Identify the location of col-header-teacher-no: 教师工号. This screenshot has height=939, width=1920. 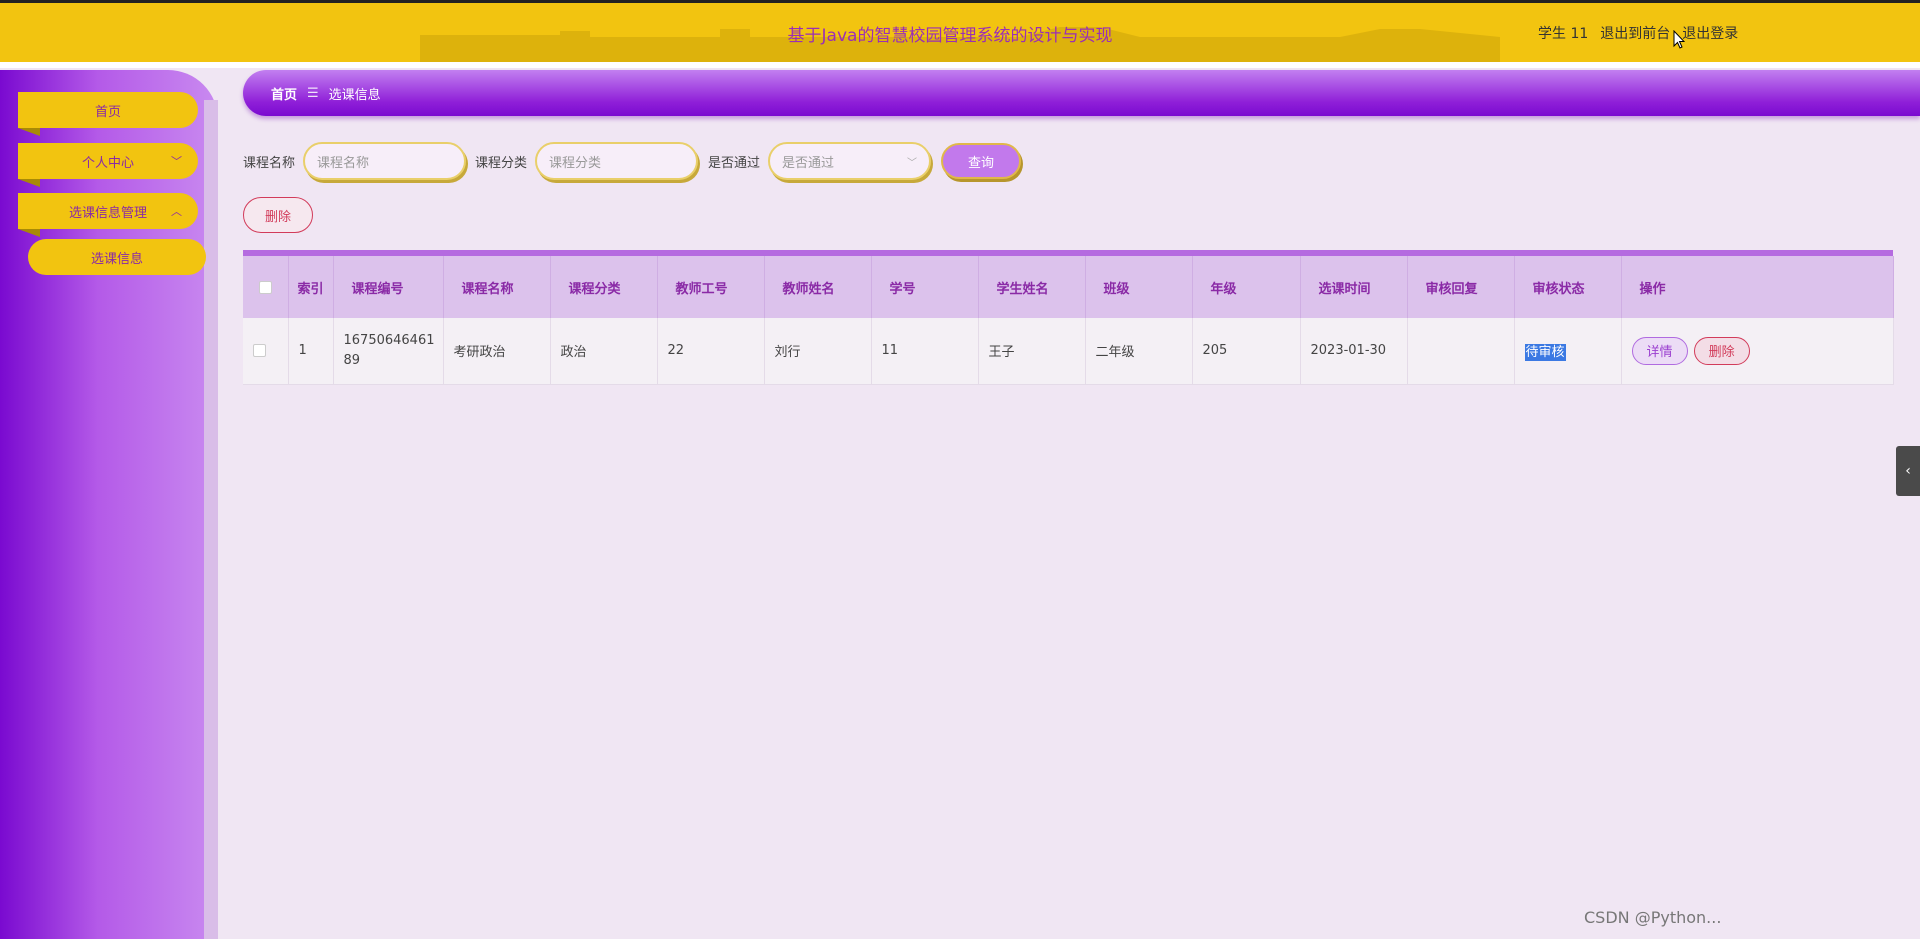
(711, 287).